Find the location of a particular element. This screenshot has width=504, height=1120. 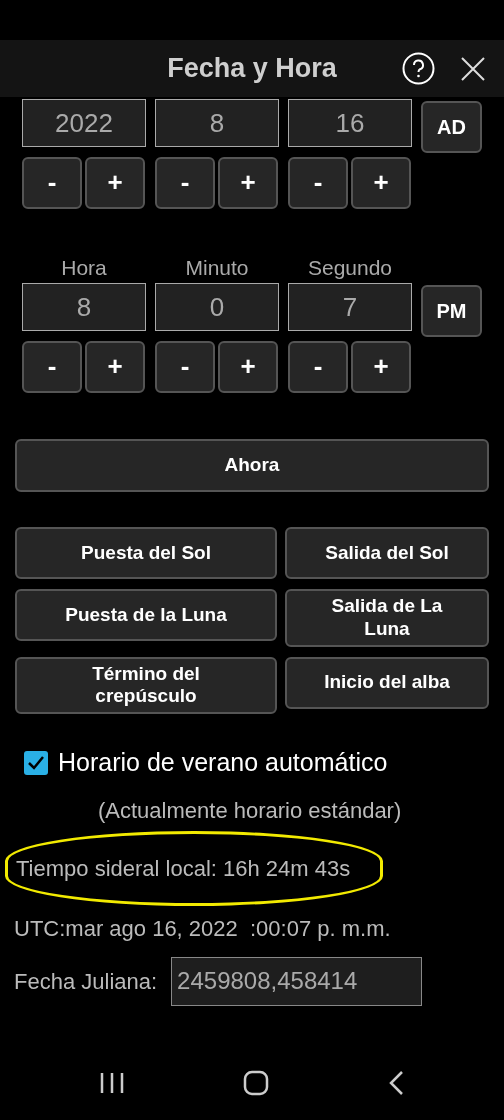

field-label: Segundo is located at coordinates (350, 267).